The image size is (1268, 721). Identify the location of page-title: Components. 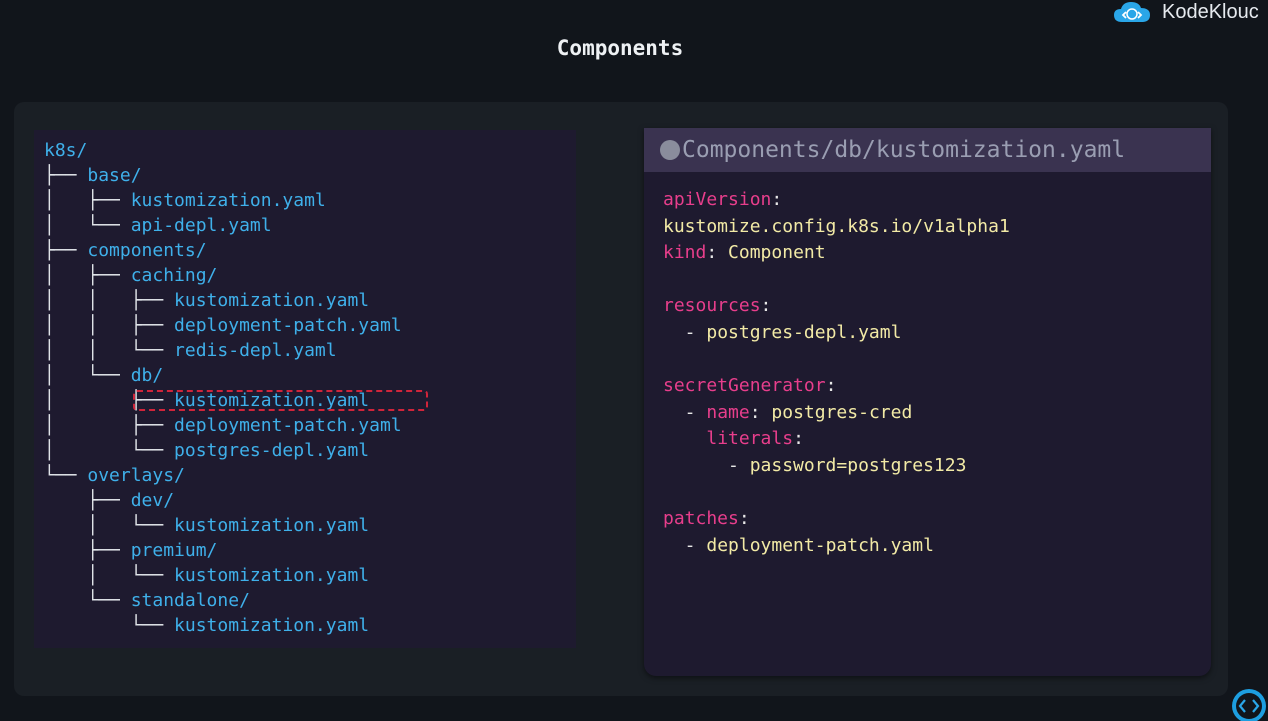
(620, 48).